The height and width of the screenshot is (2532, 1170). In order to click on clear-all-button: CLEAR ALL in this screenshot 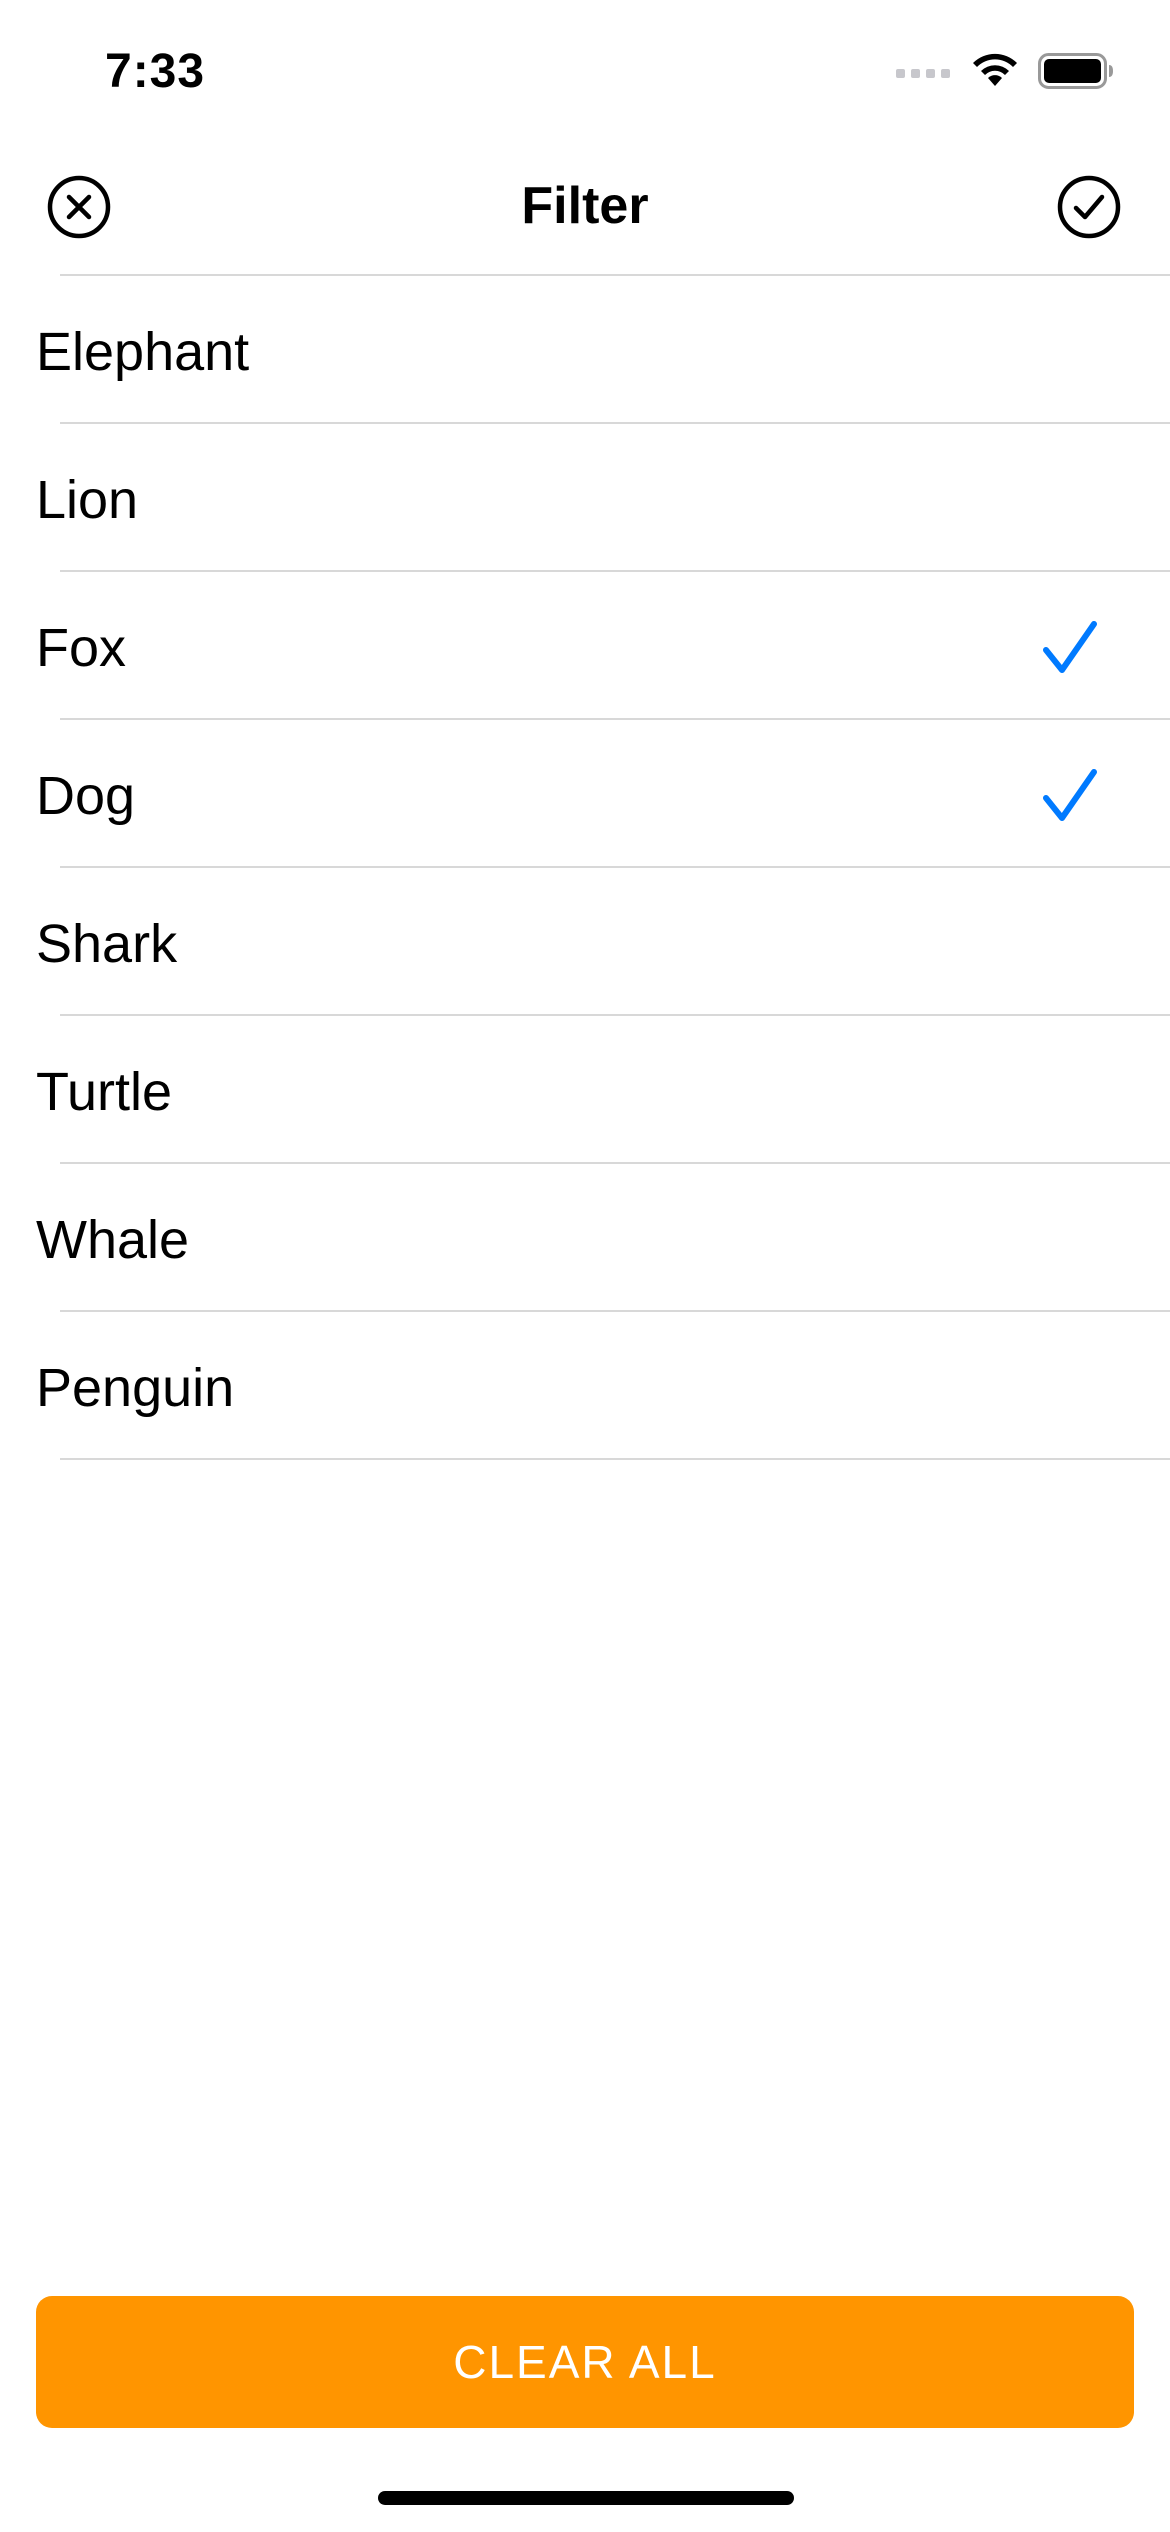, I will do `click(585, 2362)`.